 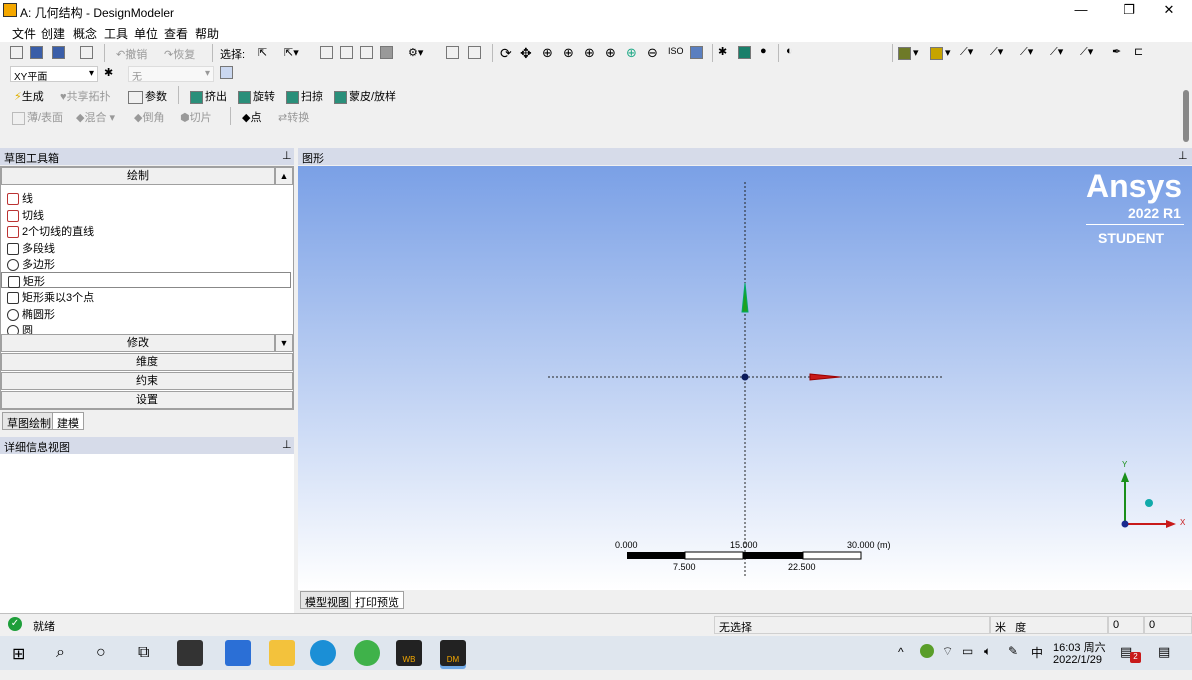 What do you see at coordinates (284, 343) in the screenshot?
I see `scroll-down-icon: ▼` at bounding box center [284, 343].